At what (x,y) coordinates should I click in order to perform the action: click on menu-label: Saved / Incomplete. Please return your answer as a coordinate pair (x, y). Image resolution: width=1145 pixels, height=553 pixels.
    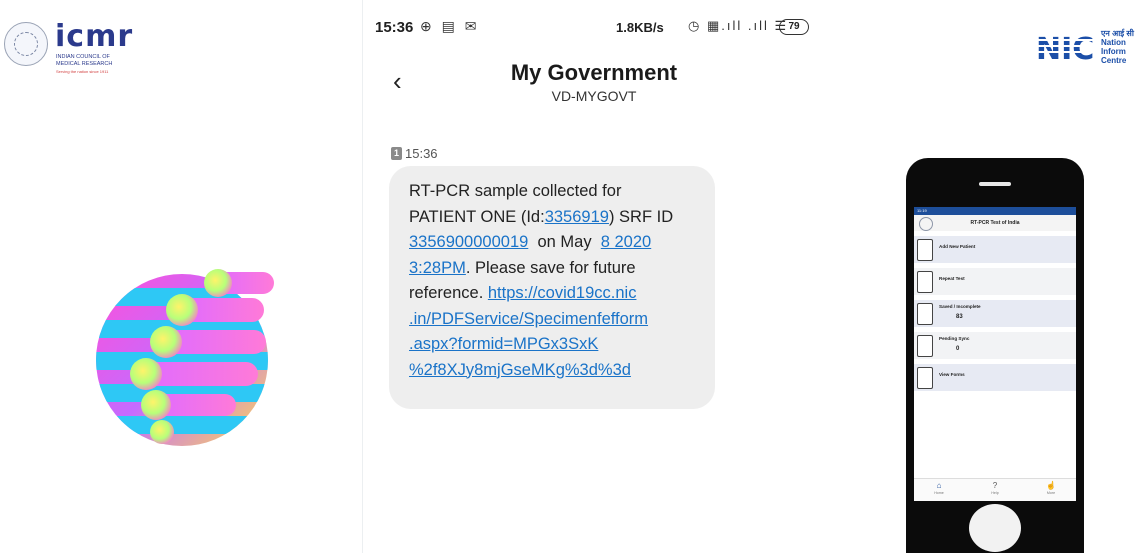
    Looking at the image, I should click on (960, 306).